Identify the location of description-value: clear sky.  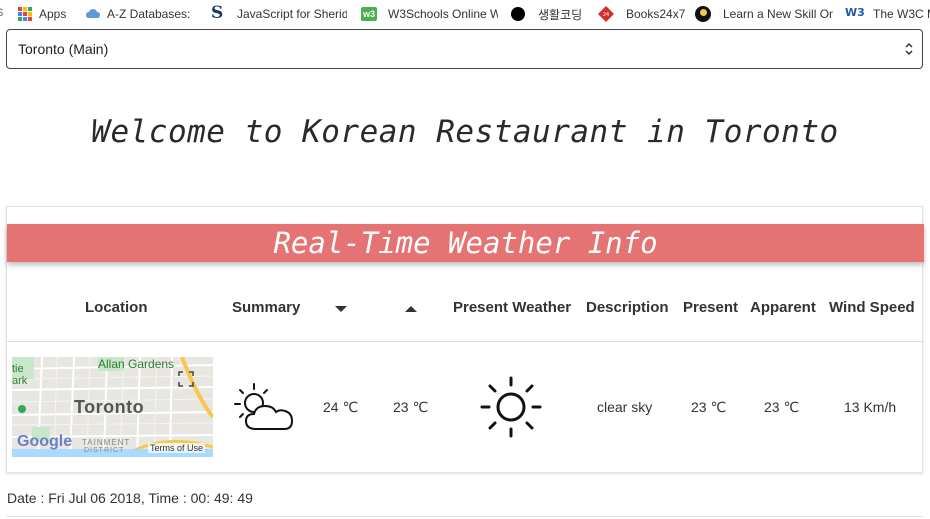
(625, 407).